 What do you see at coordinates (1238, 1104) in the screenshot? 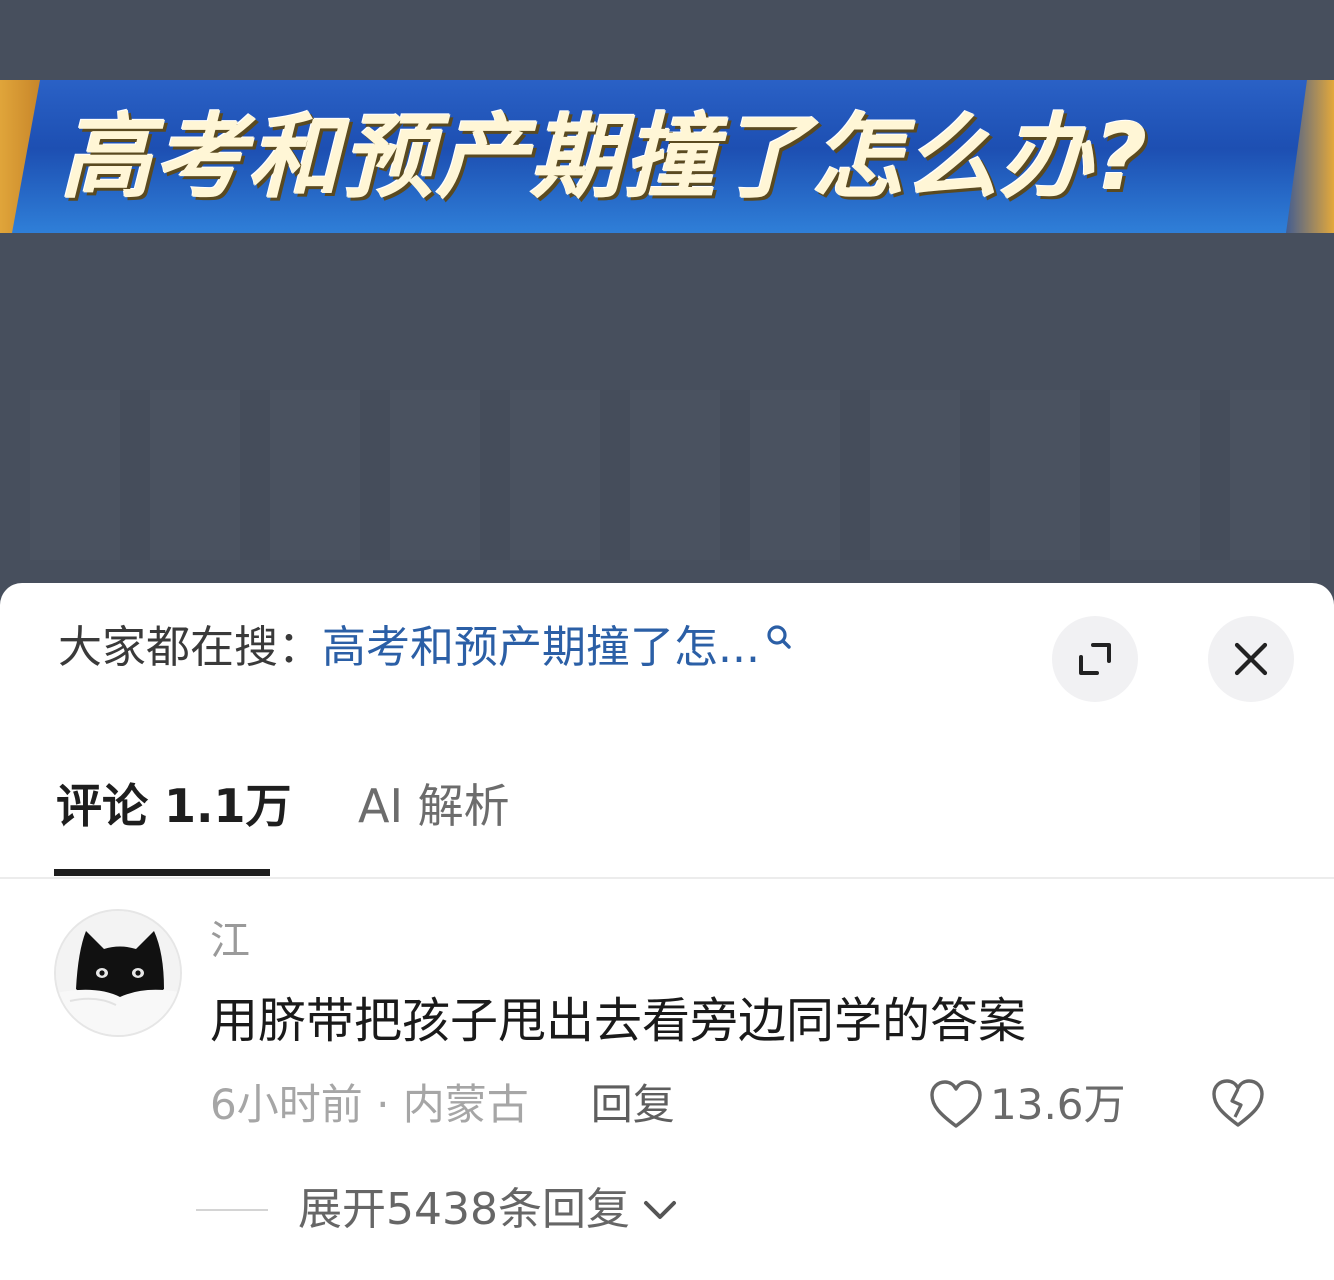
I see `broken-heart-icon` at bounding box center [1238, 1104].